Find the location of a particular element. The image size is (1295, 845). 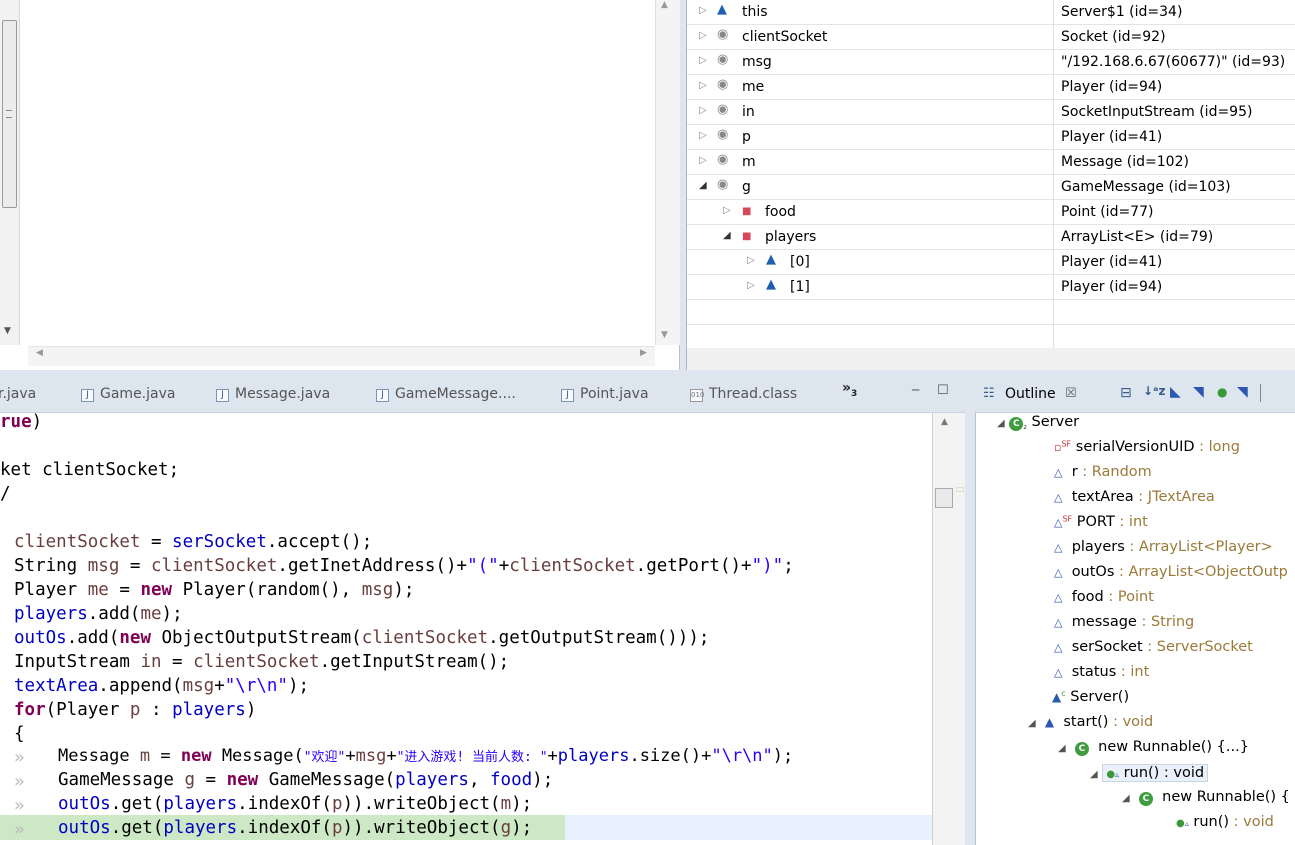

variable-row-g: ◢ ◉ g GameMessage (id=103) is located at coordinates (991, 187).